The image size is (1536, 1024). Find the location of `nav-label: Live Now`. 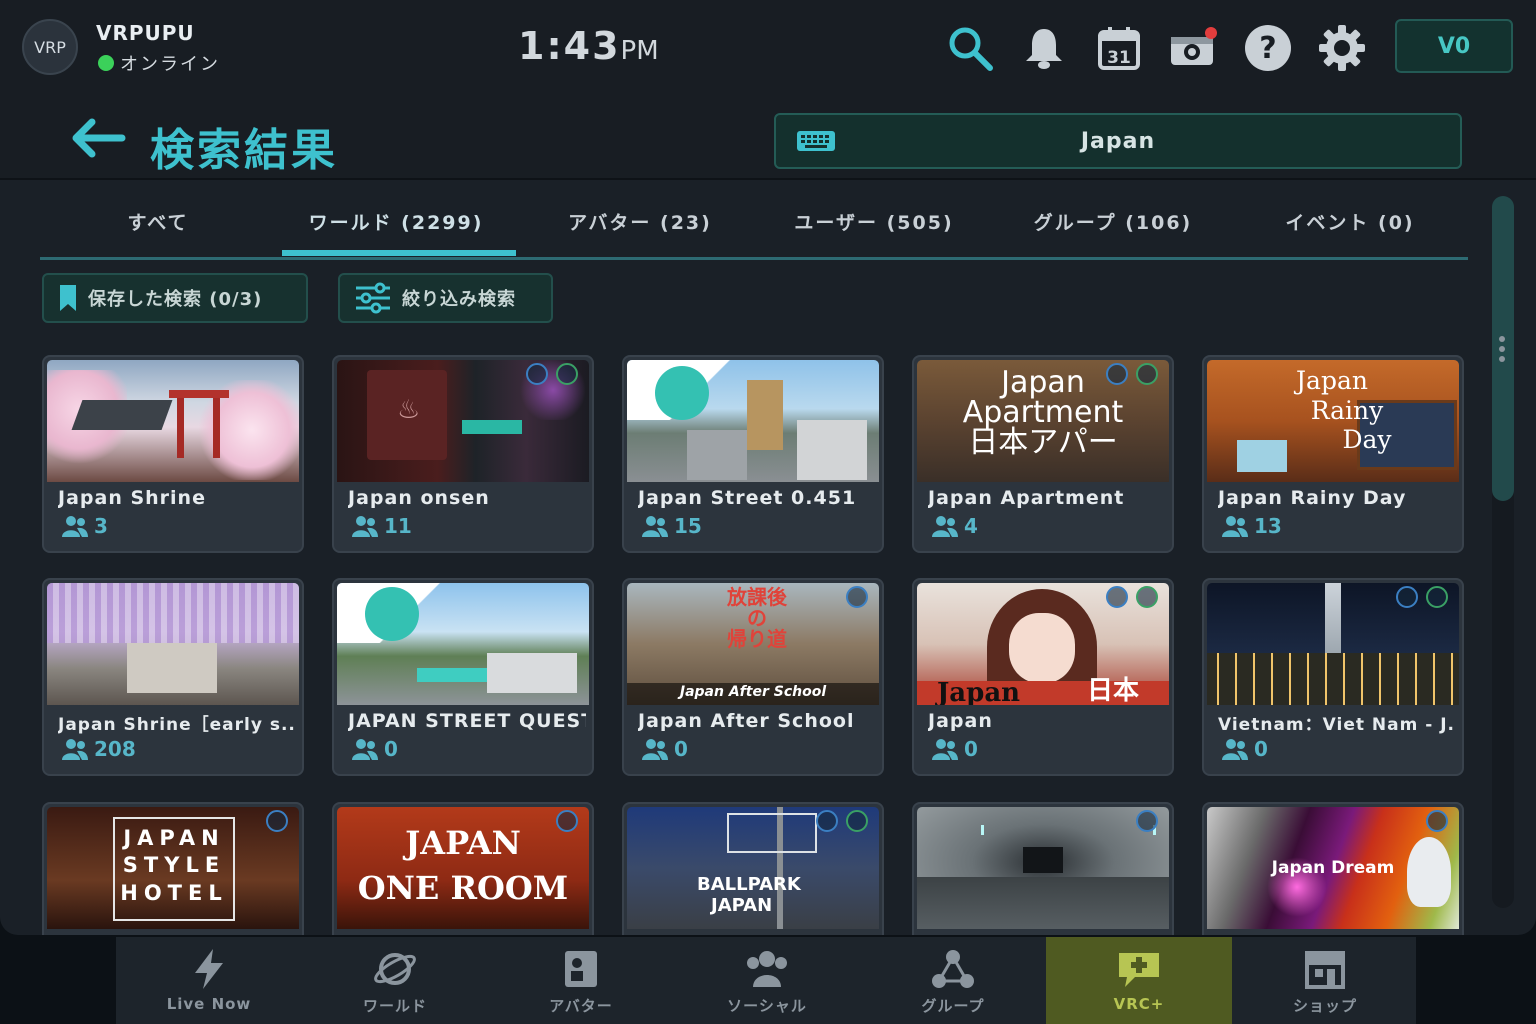

nav-label: Live Now is located at coordinates (209, 1004).